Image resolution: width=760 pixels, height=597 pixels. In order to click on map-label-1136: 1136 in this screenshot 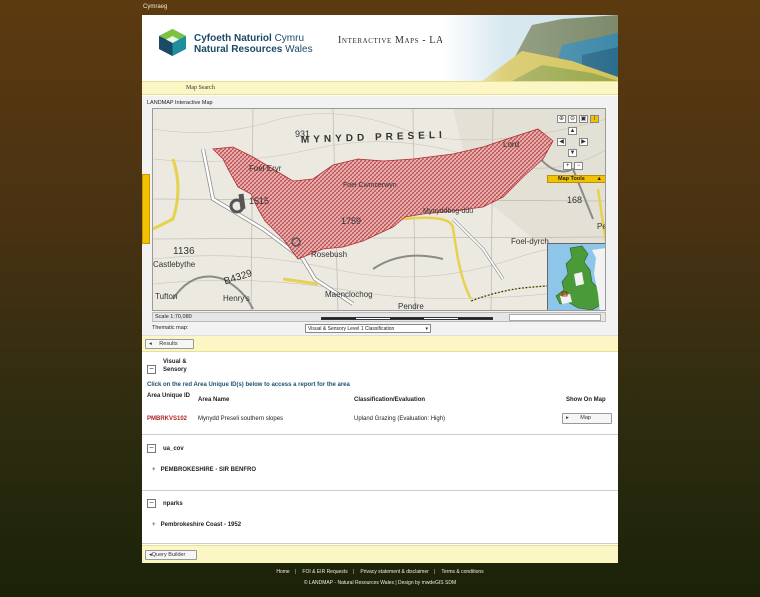, I will do `click(184, 251)`.